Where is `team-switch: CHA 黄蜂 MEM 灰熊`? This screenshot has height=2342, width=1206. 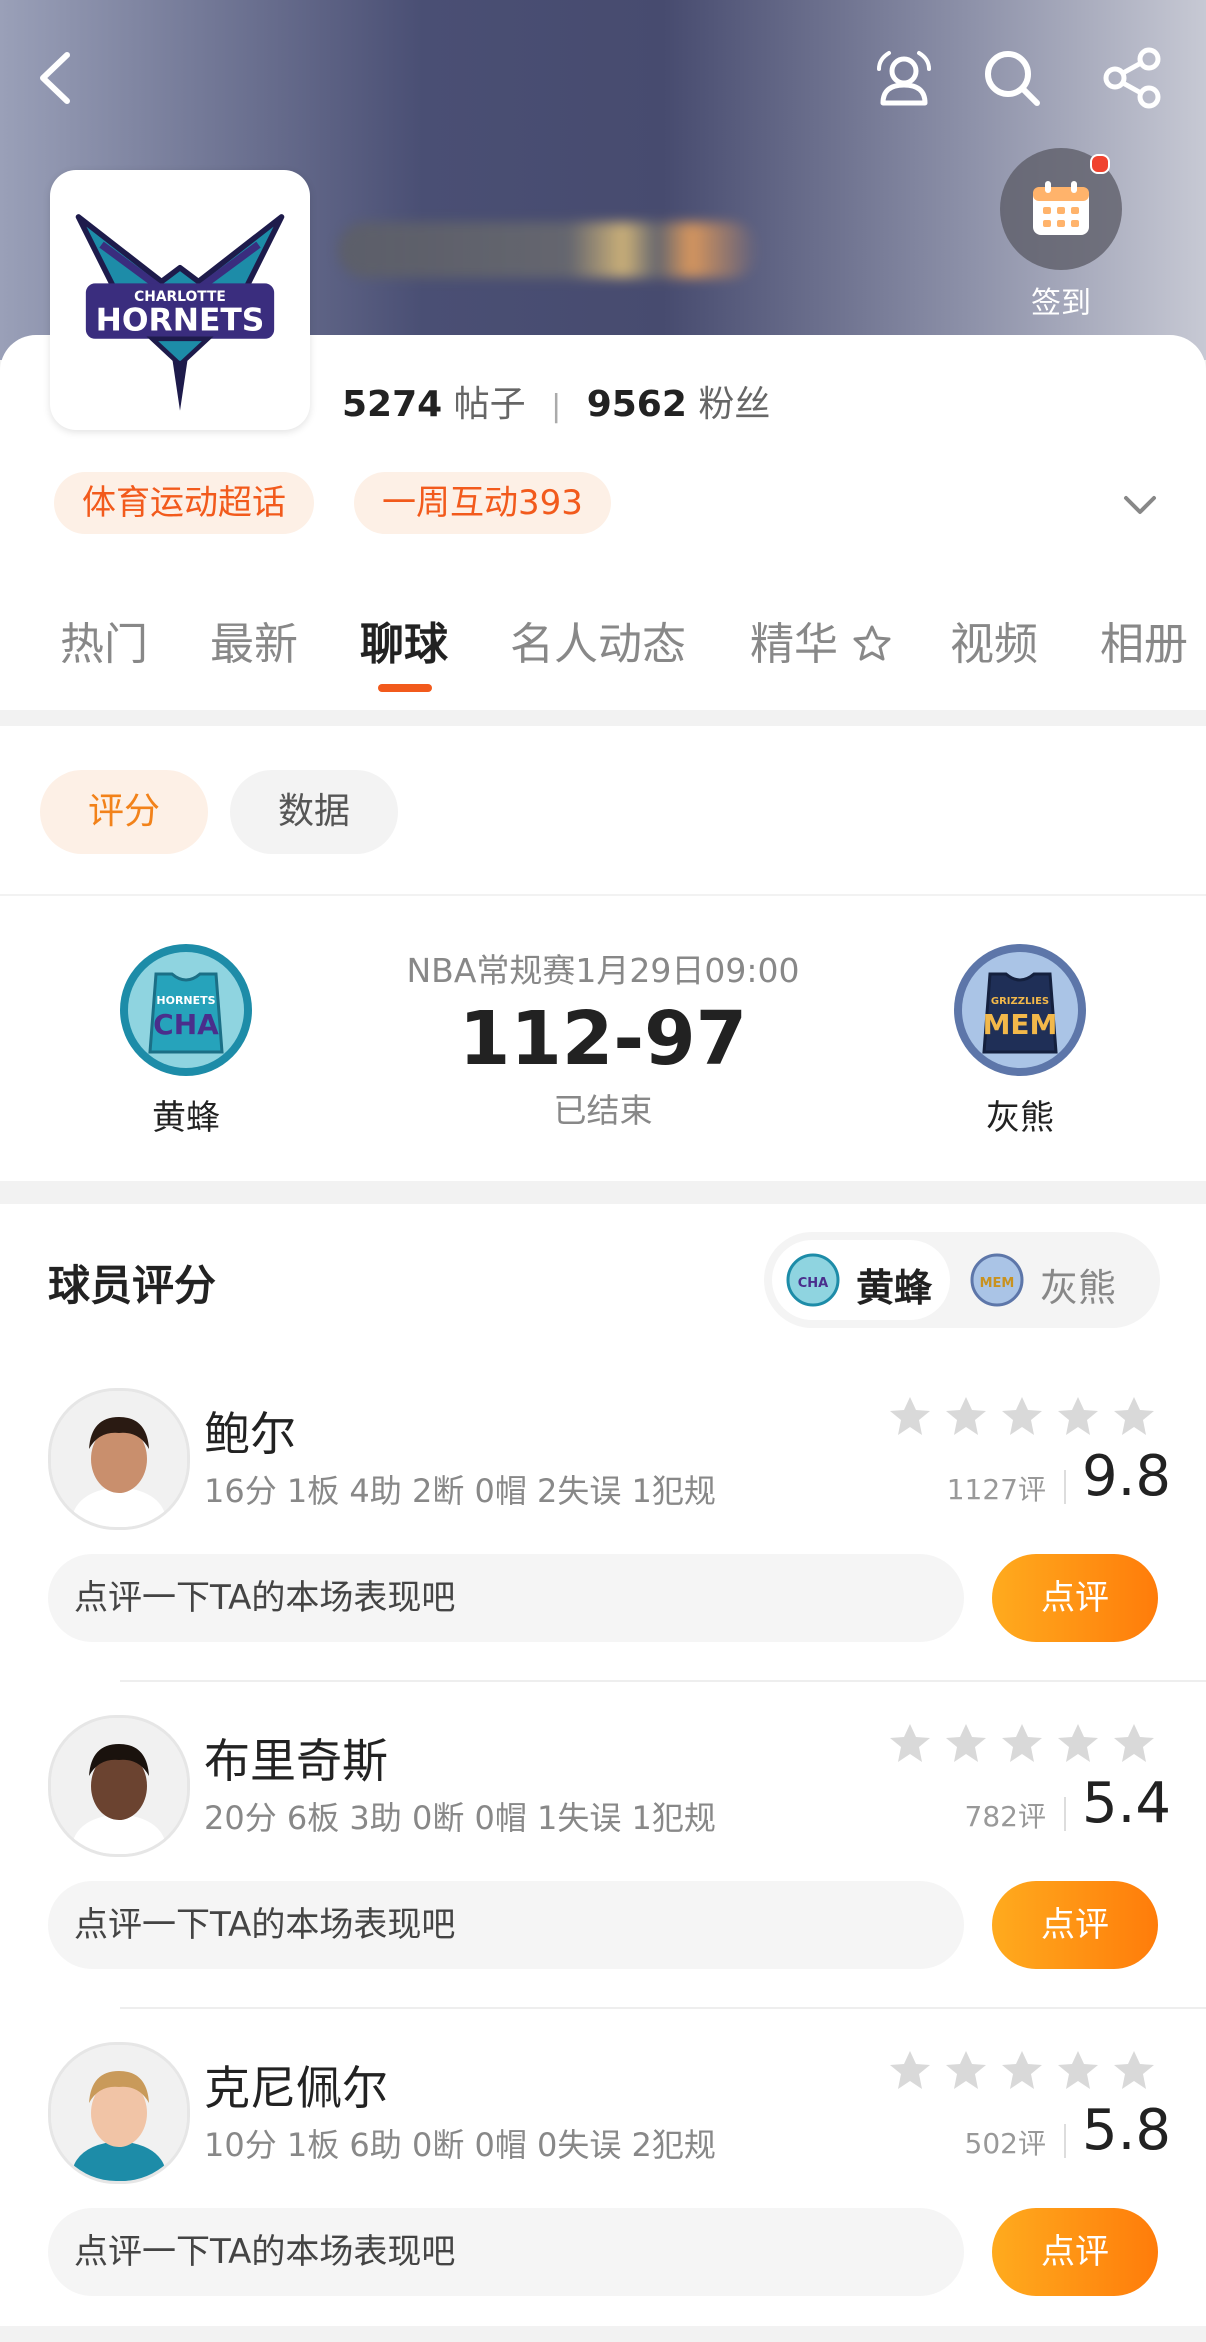
team-switch: CHA 黄蜂 MEM 灰熊 is located at coordinates (962, 1280).